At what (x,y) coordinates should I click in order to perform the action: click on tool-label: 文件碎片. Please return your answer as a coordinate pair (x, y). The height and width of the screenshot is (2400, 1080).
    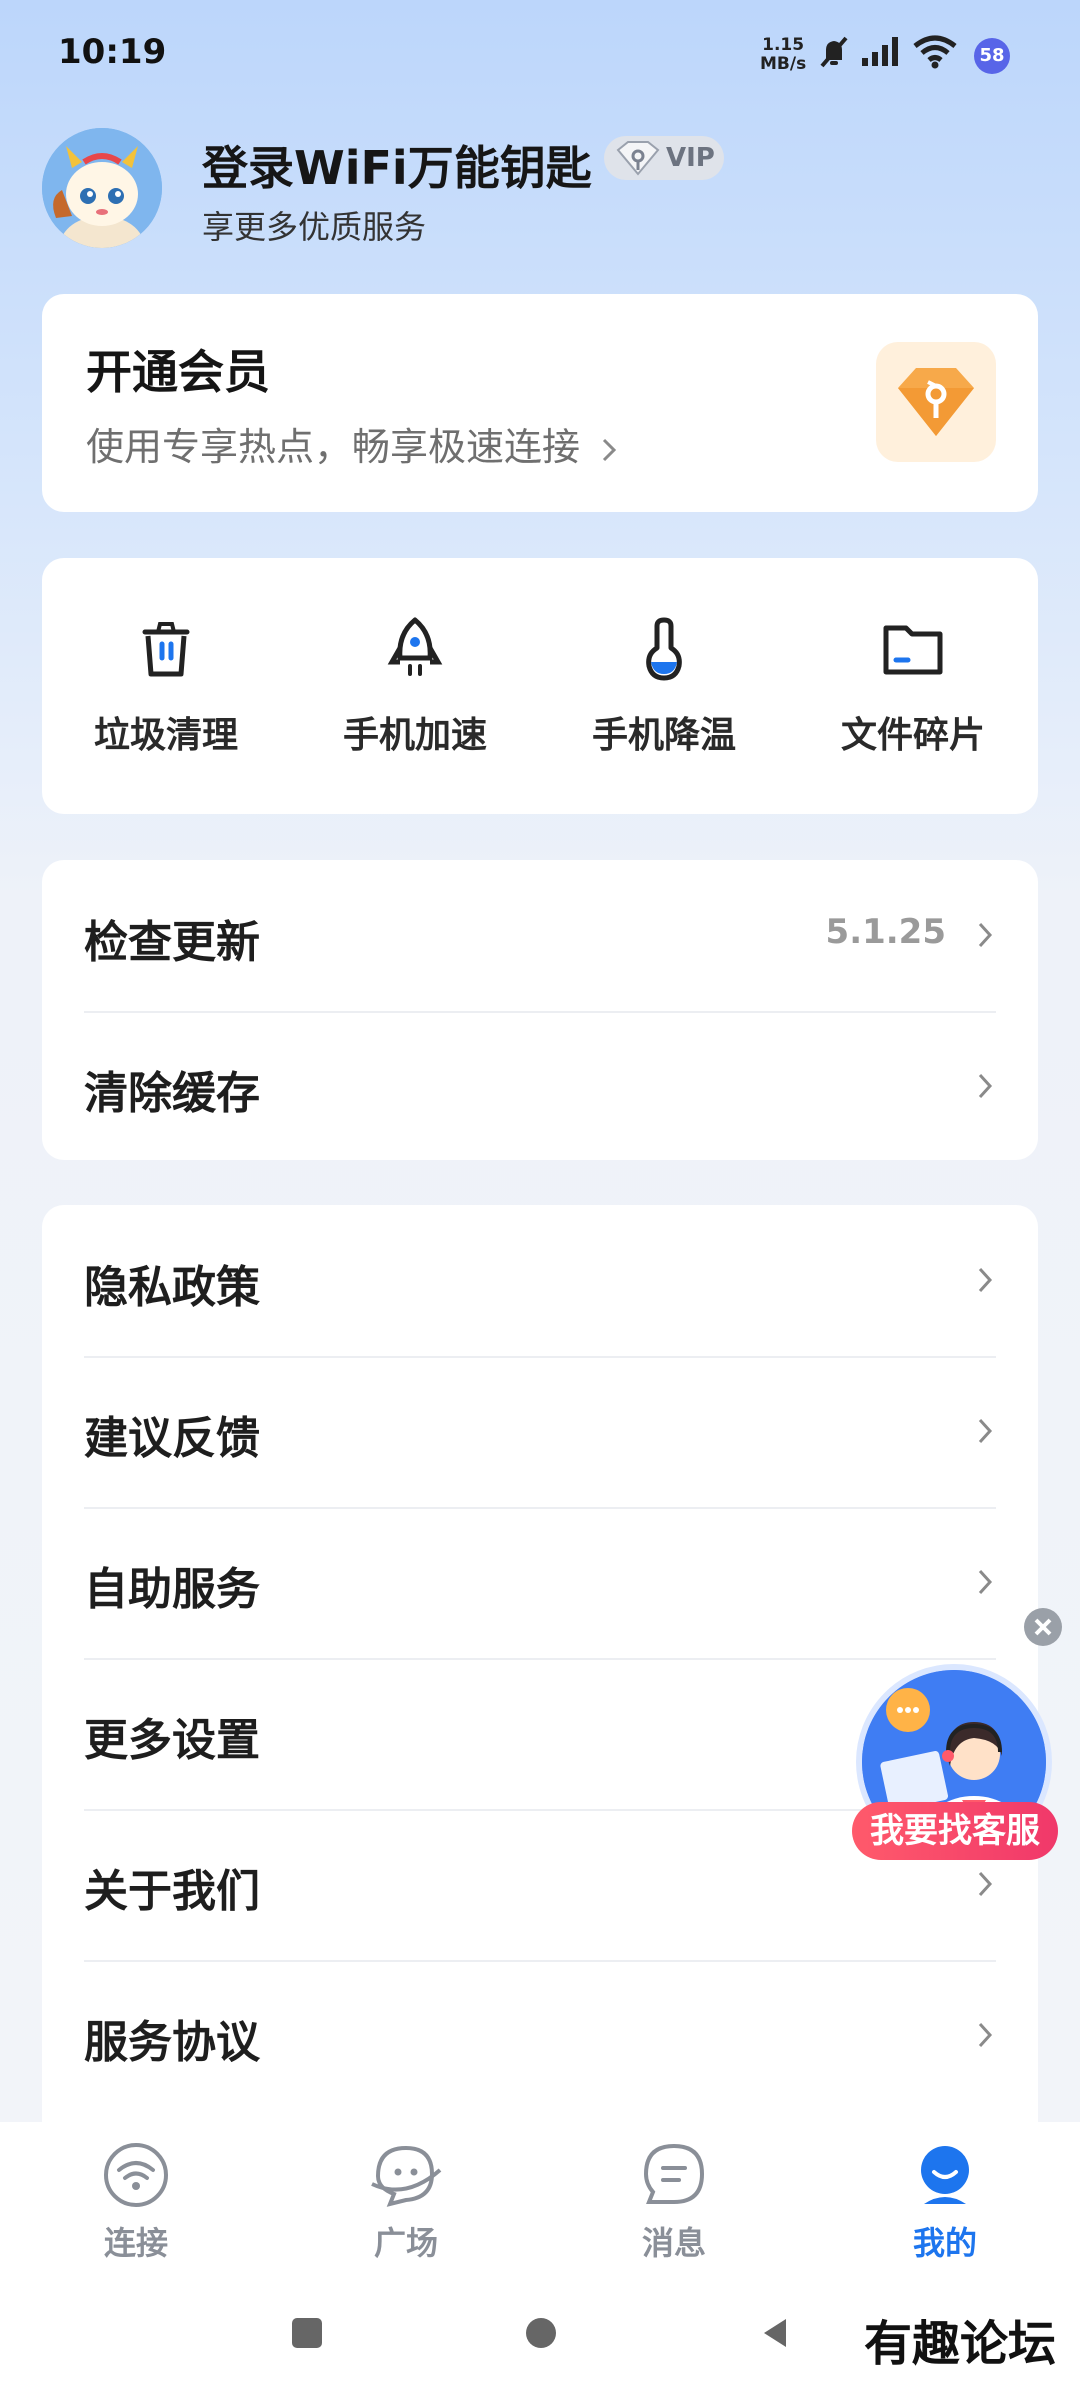
    Looking at the image, I should click on (912, 735).